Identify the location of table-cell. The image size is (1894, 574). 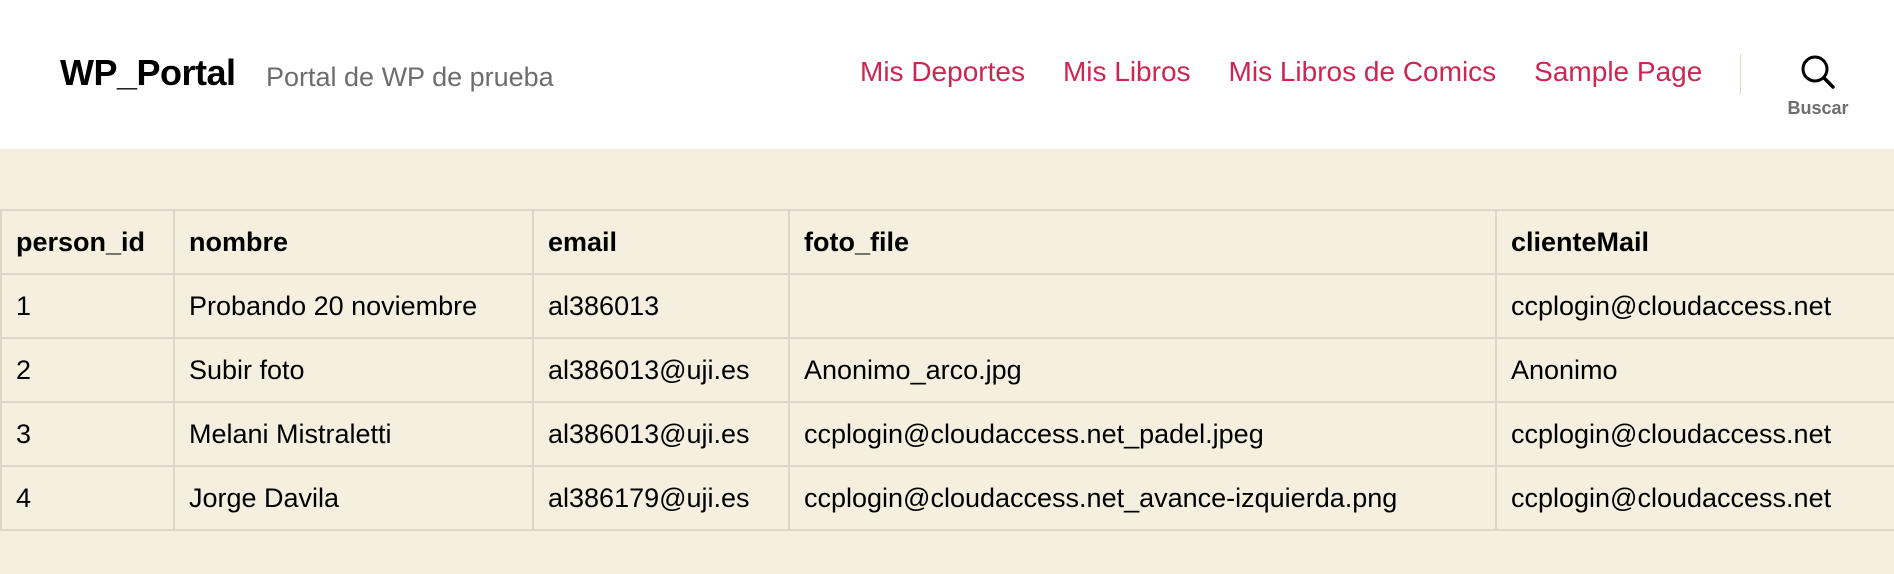
(1142, 306).